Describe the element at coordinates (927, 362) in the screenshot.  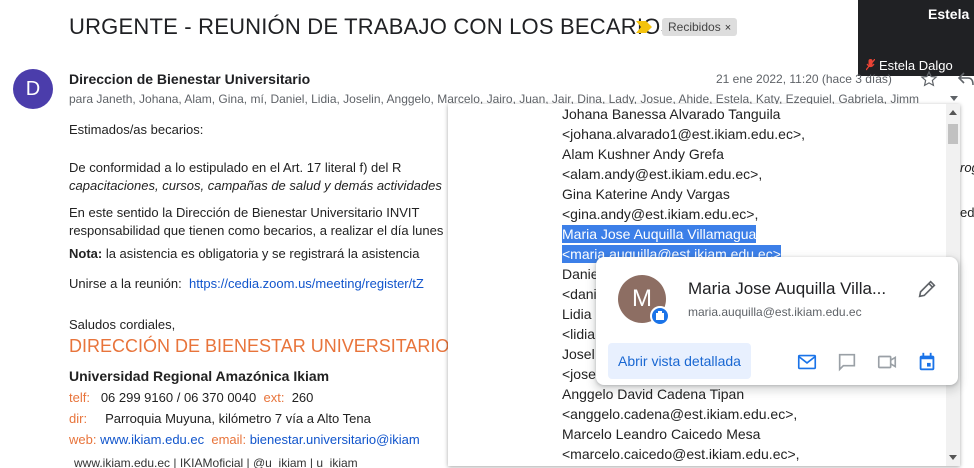
I see `calendar-icon` at that location.